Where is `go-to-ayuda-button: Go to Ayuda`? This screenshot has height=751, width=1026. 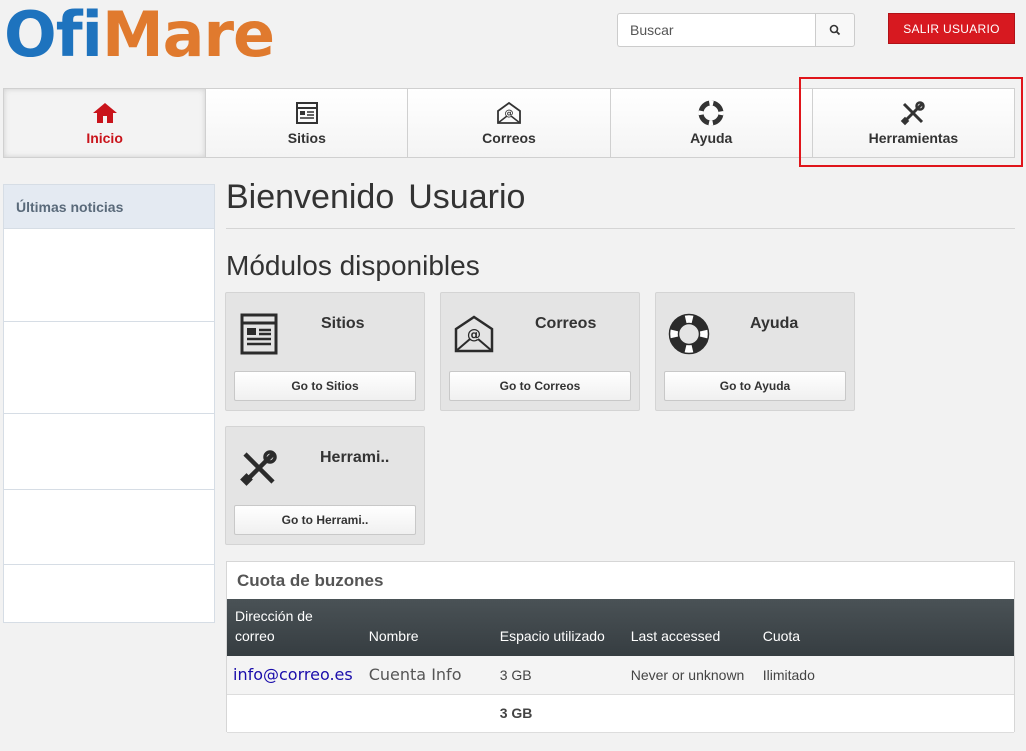
go-to-ayuda-button: Go to Ayuda is located at coordinates (755, 386).